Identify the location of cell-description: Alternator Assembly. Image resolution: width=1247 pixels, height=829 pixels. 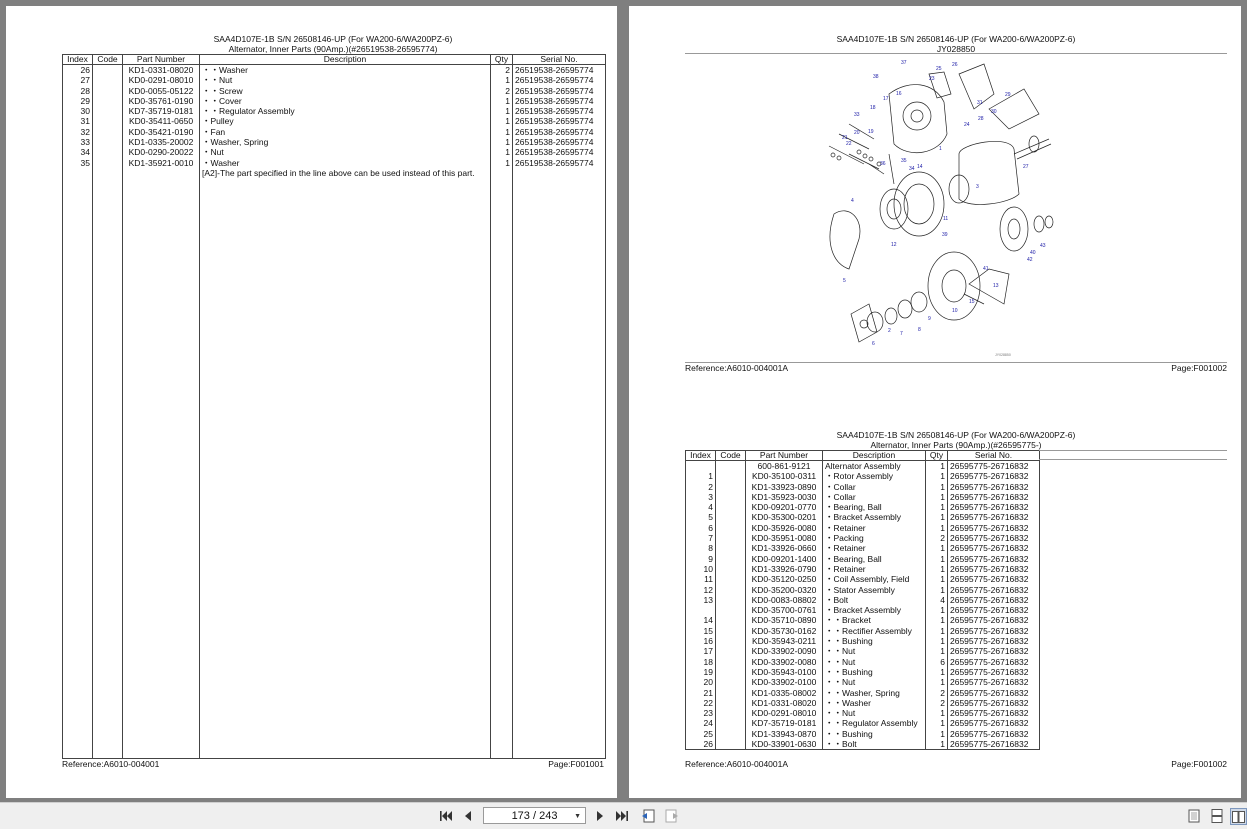
(874, 466).